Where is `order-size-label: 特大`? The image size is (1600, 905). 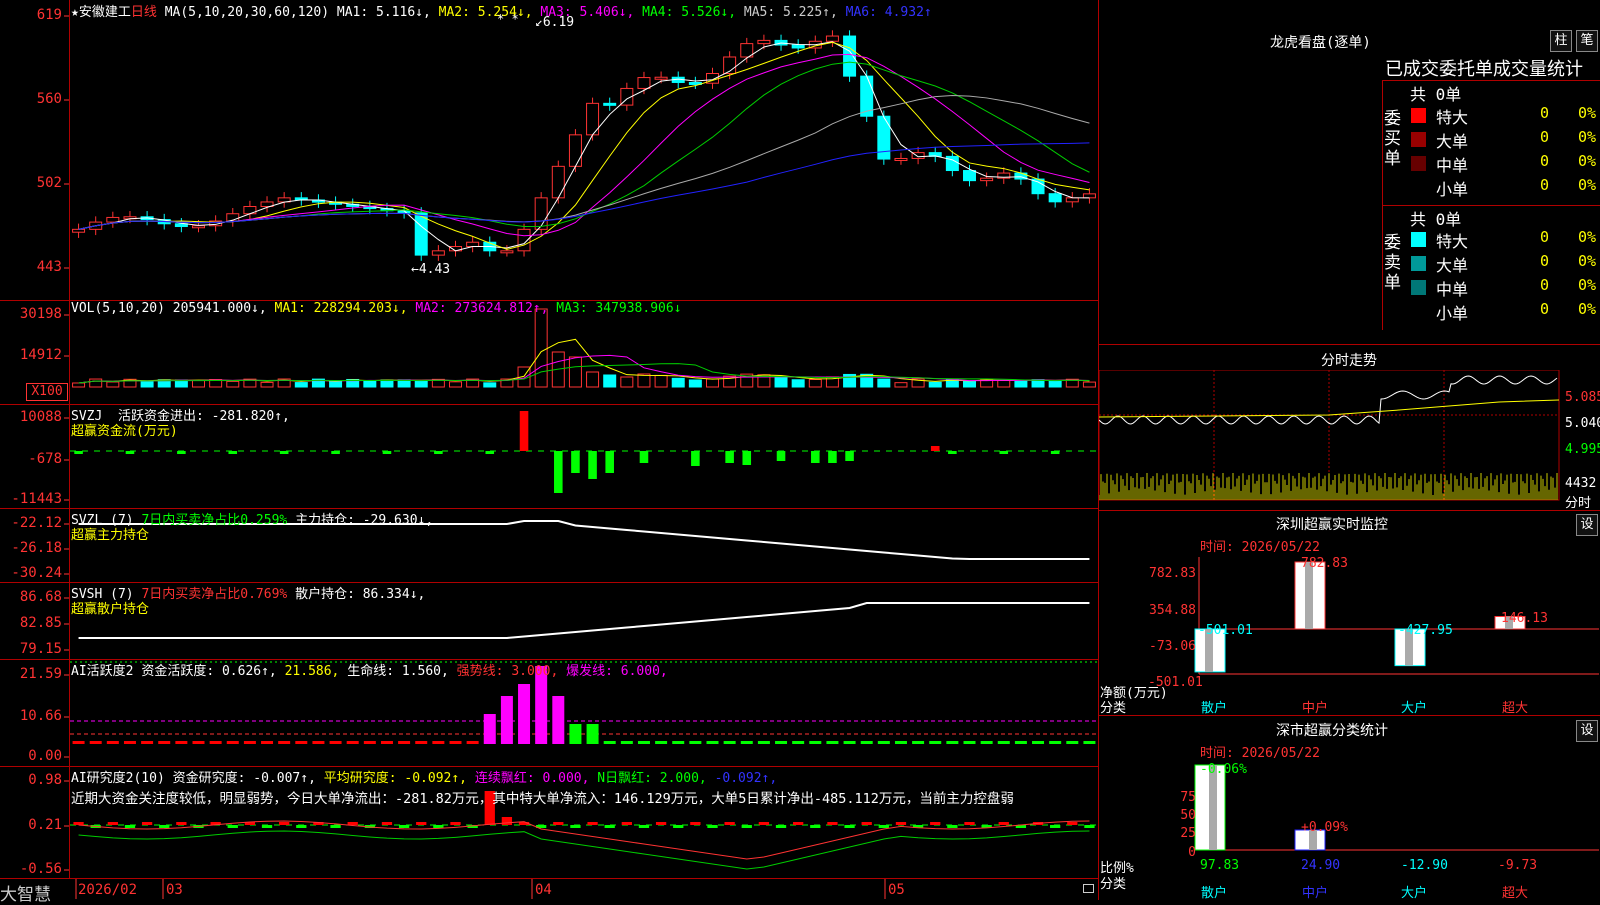 order-size-label: 特大 is located at coordinates (1452, 241).